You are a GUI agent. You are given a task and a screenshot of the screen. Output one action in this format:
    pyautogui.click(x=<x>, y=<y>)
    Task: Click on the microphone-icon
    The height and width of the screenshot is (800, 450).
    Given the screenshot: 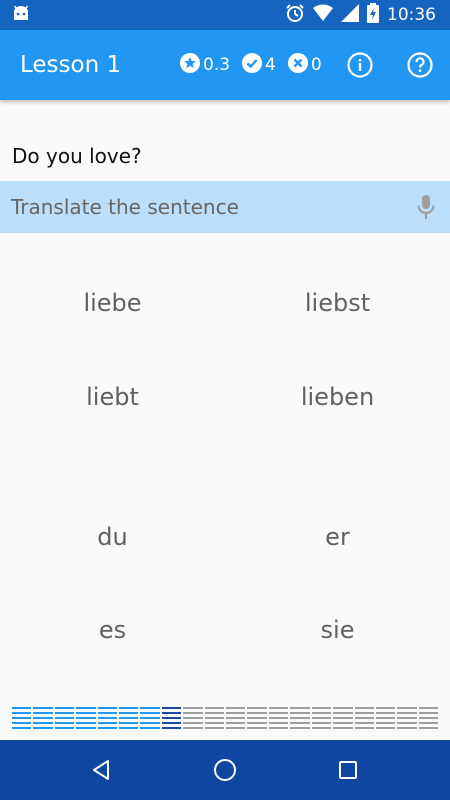 What is the action you would take?
    pyautogui.click(x=426, y=207)
    